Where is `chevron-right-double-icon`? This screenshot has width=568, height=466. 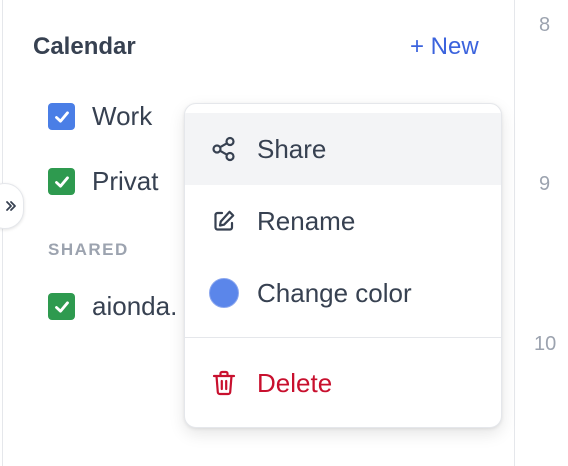 chevron-right-double-icon is located at coordinates (11, 206).